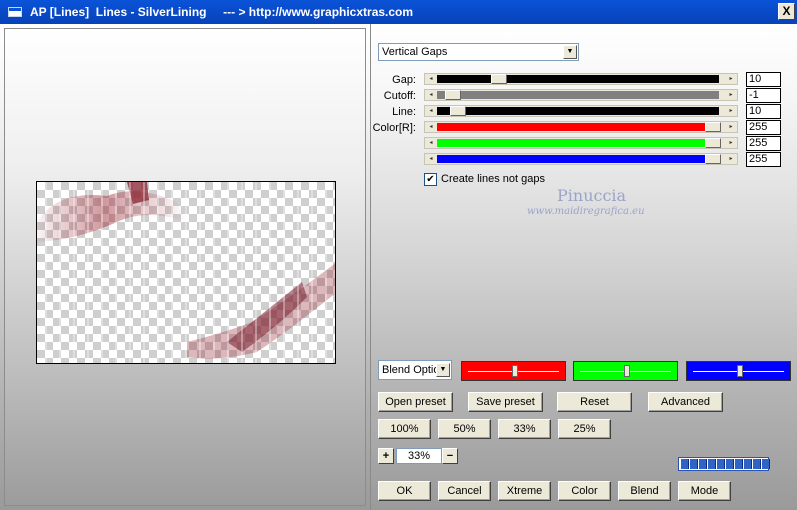 Image resolution: width=797 pixels, height=510 pixels. What do you see at coordinates (644, 491) in the screenshot?
I see `blend-button: Blend` at bounding box center [644, 491].